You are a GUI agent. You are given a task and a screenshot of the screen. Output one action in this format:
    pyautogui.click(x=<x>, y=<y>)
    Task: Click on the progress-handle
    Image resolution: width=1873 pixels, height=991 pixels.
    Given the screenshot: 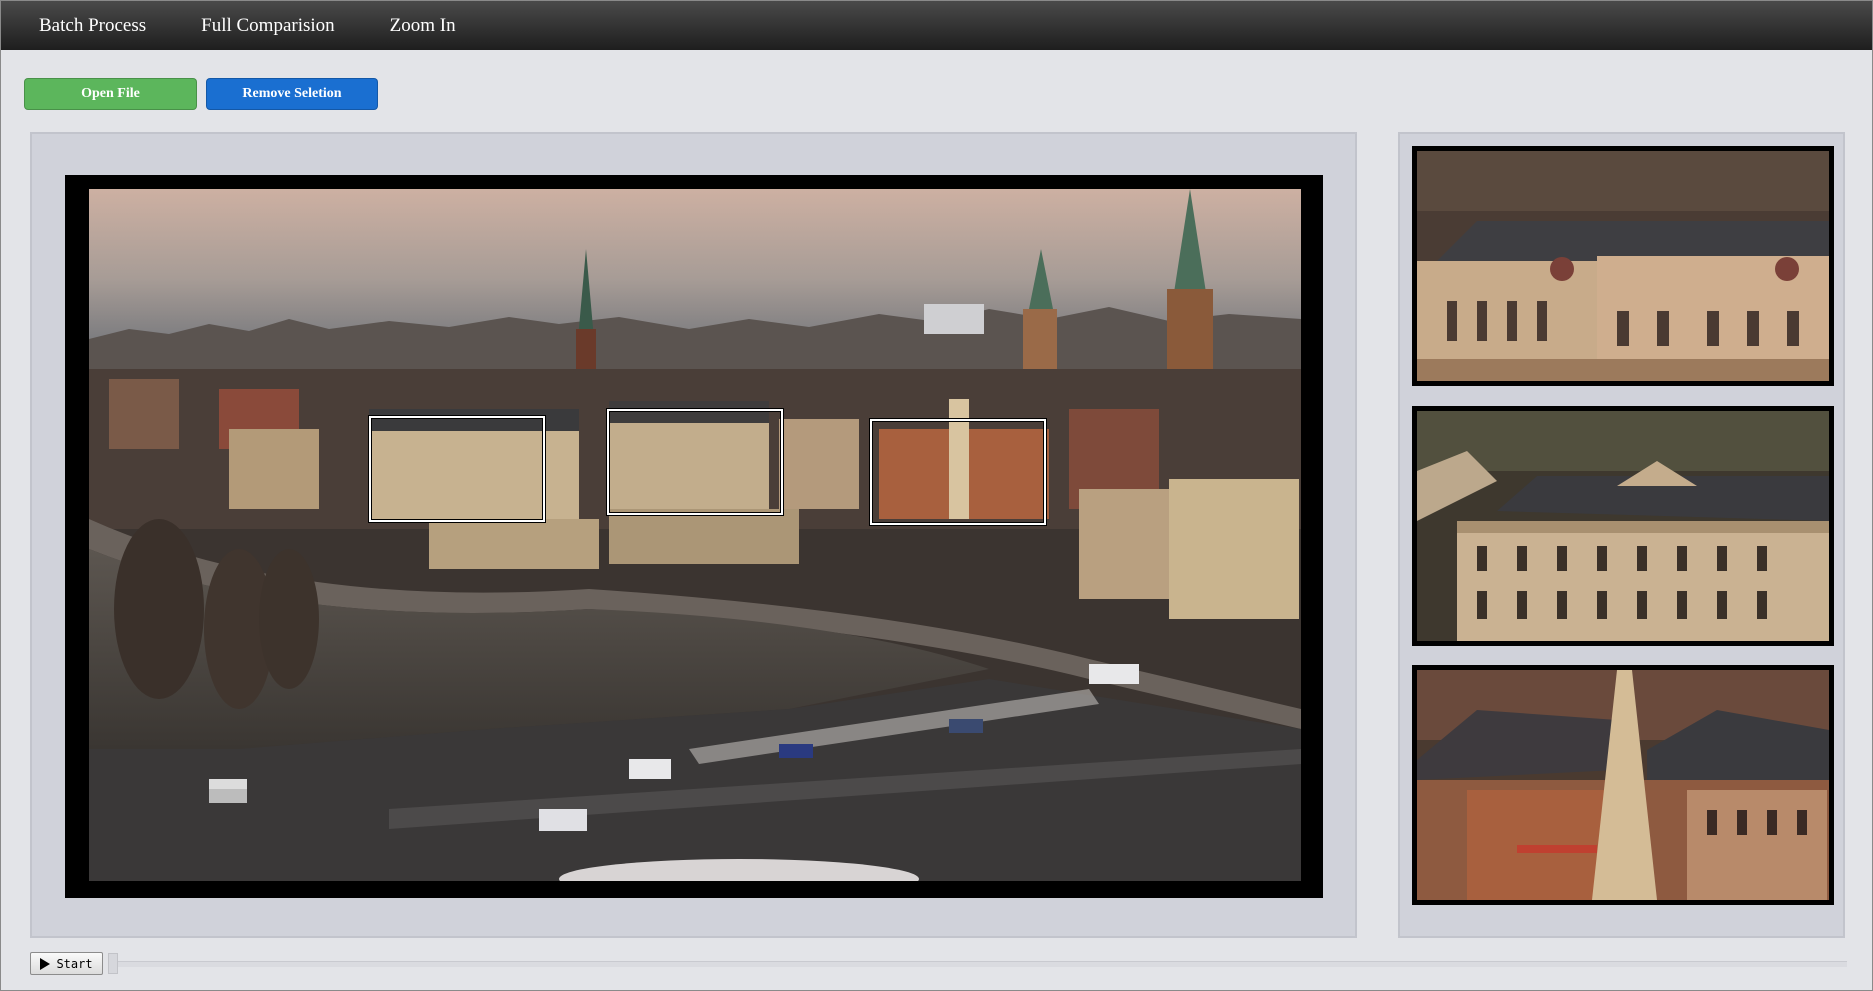 What is the action you would take?
    pyautogui.click(x=113, y=963)
    